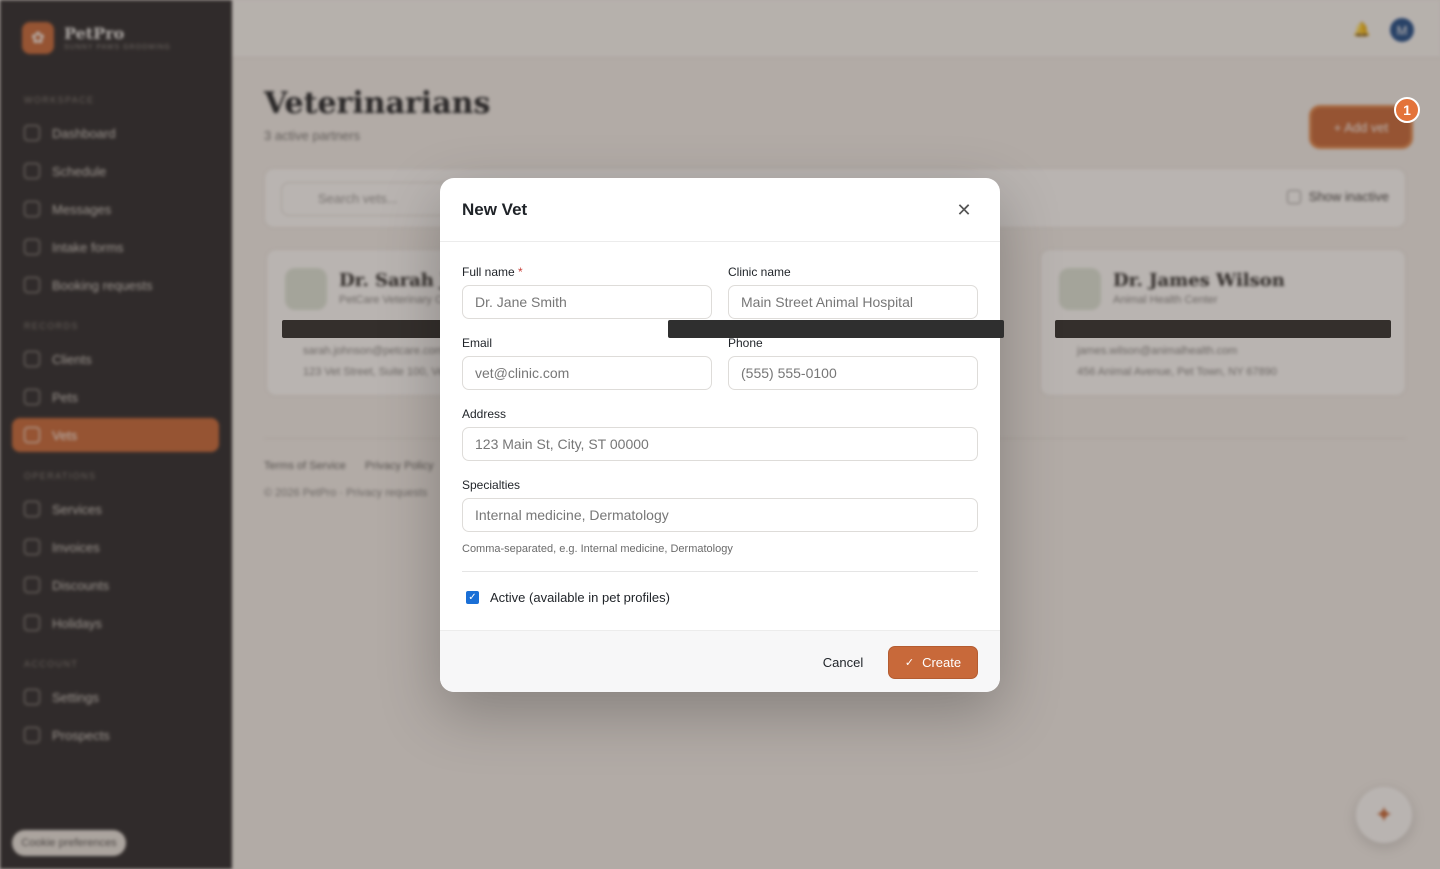  What do you see at coordinates (836, 329) in the screenshot?
I see `redaction-bar` at bounding box center [836, 329].